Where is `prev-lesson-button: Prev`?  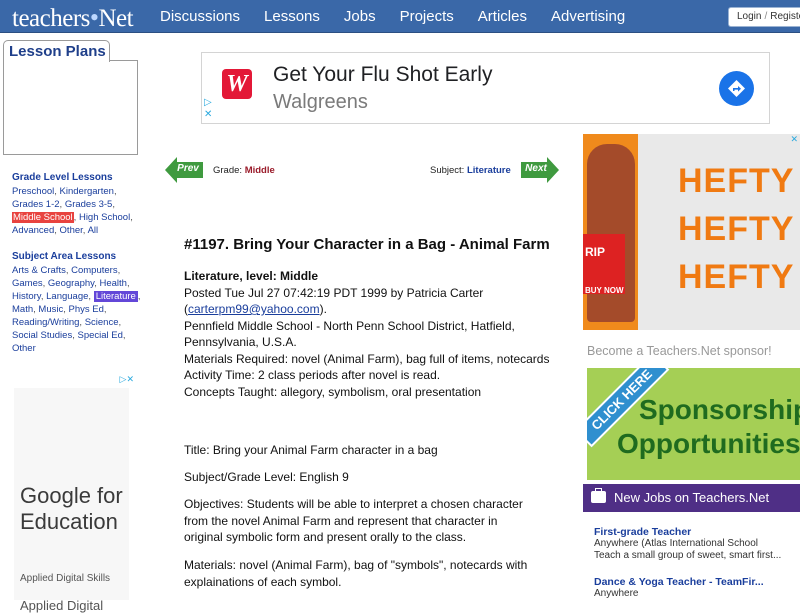 prev-lesson-button: Prev is located at coordinates (184, 170).